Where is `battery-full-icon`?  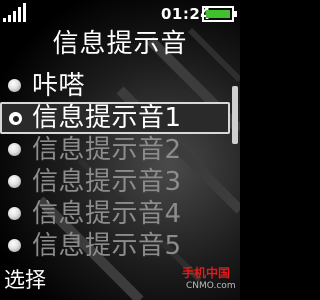 battery-full-icon is located at coordinates (219, 14).